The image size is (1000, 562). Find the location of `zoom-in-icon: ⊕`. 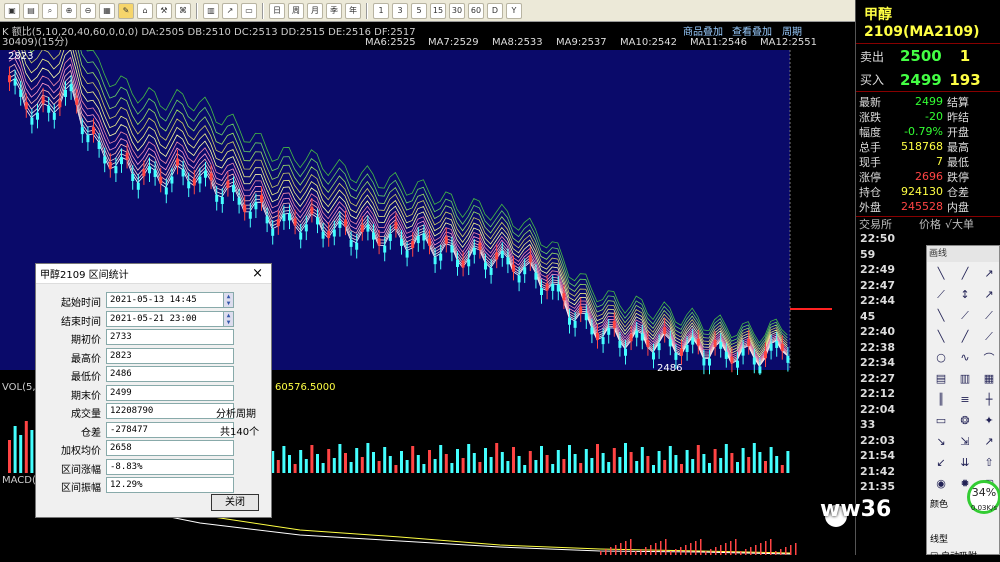

zoom-in-icon: ⊕ is located at coordinates (69, 10).